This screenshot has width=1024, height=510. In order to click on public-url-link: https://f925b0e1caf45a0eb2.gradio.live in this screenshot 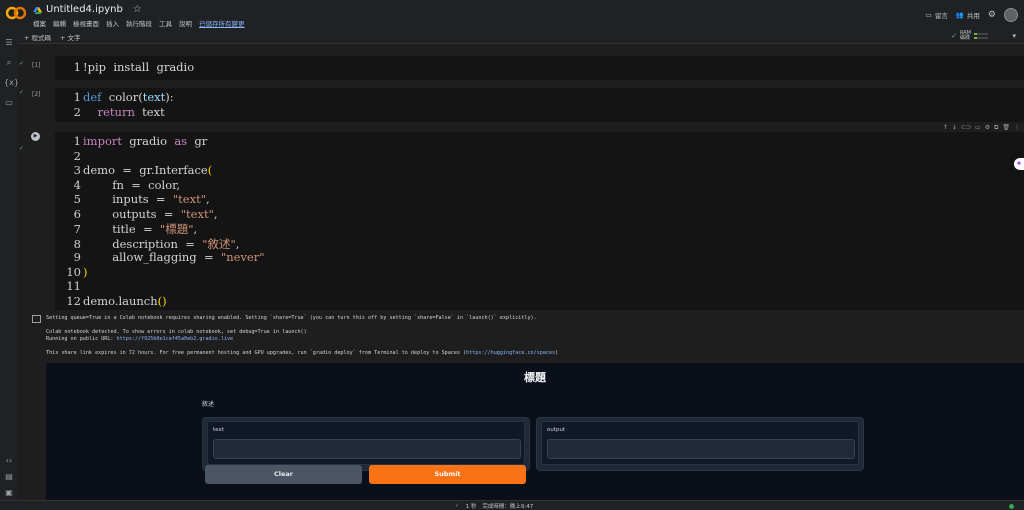, I will do `click(175, 339)`.